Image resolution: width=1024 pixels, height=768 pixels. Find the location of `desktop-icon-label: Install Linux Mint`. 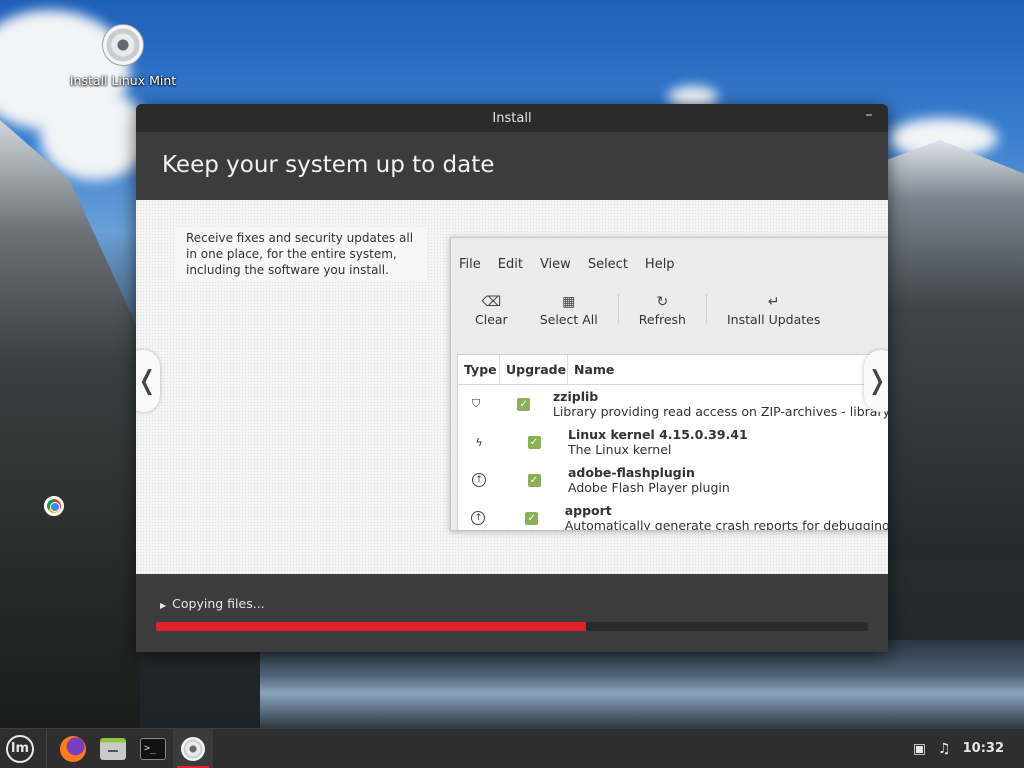

desktop-icon-label: Install Linux Mint is located at coordinates (123, 80).